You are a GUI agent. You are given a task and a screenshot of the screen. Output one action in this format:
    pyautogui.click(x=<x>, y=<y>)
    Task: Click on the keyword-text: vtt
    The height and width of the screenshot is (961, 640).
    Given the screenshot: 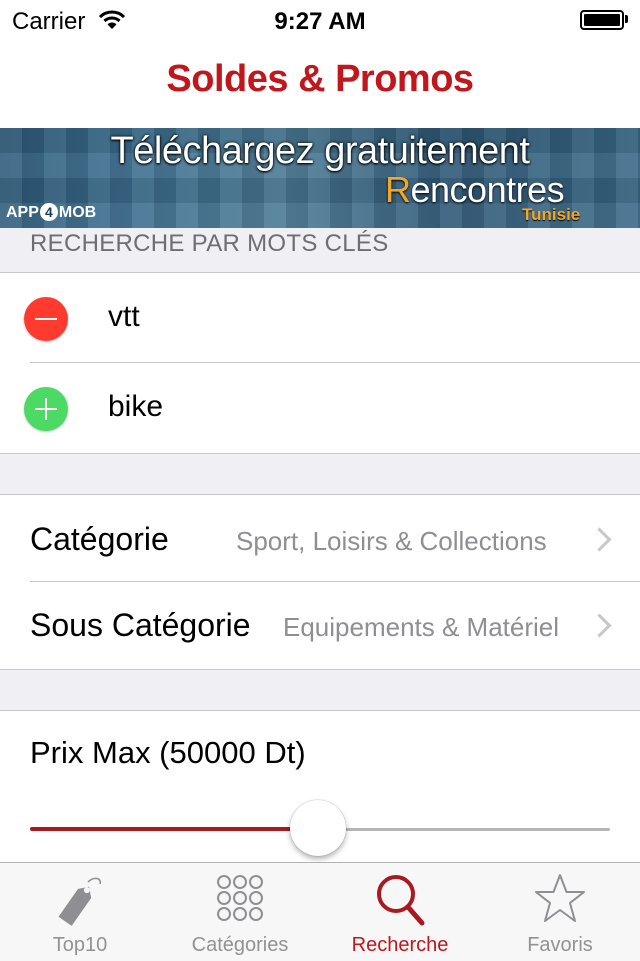 What is the action you would take?
    pyautogui.click(x=124, y=316)
    